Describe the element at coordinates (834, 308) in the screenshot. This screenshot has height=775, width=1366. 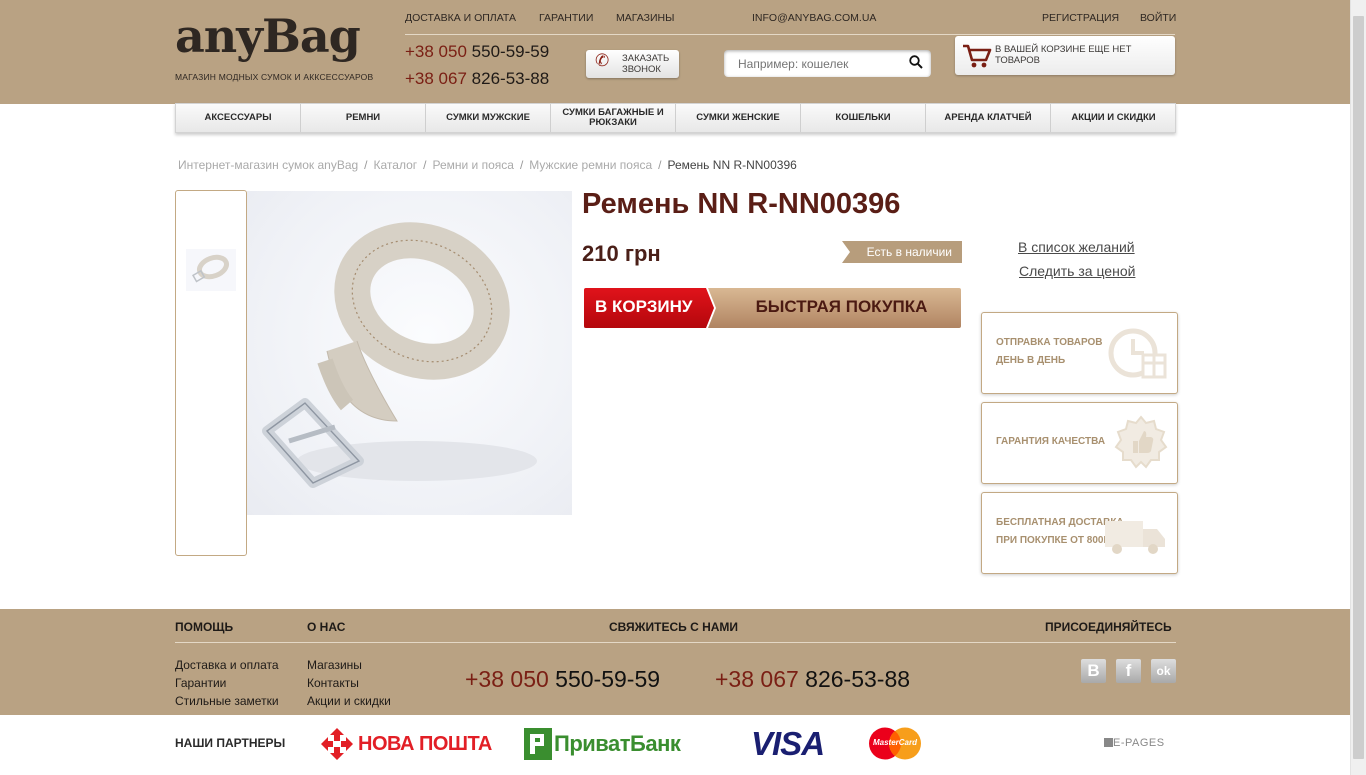
I see `quick-buy-button: БЫСТРАЯ ПОКУПКА` at that location.